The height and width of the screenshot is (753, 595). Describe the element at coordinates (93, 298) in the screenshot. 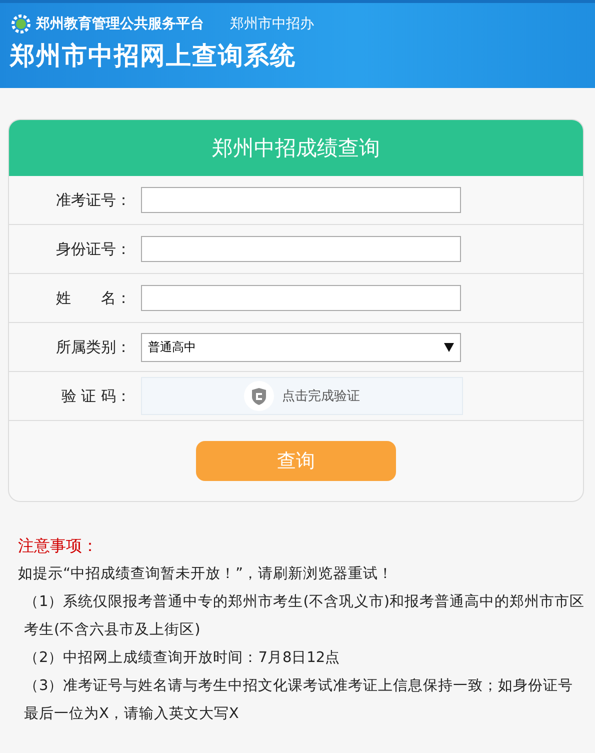

I see `field-label: 姓 名：` at that location.